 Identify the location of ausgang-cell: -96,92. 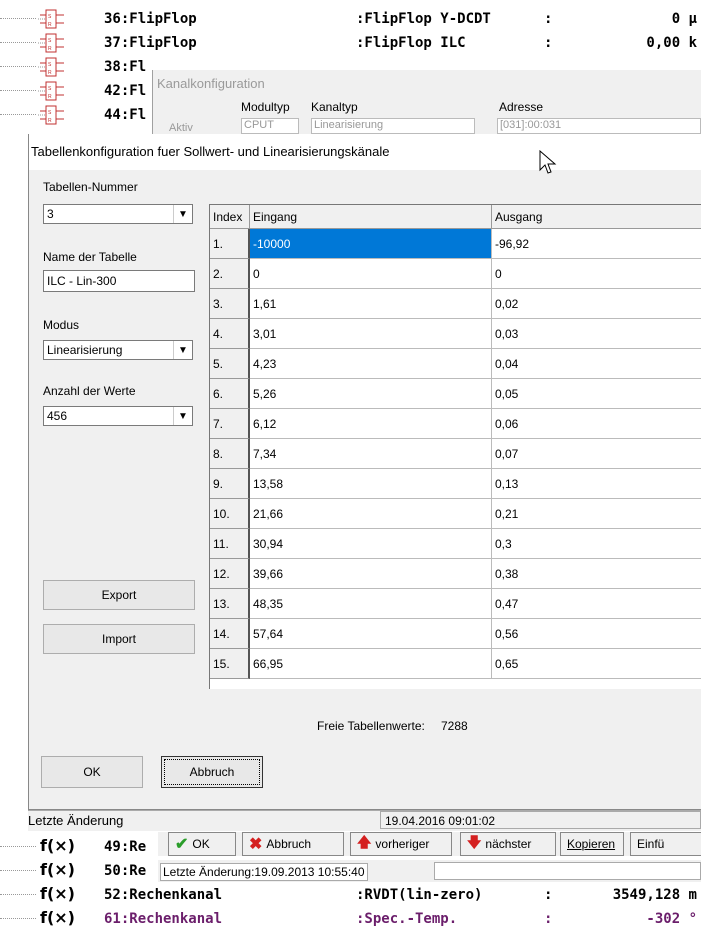
(596, 244).